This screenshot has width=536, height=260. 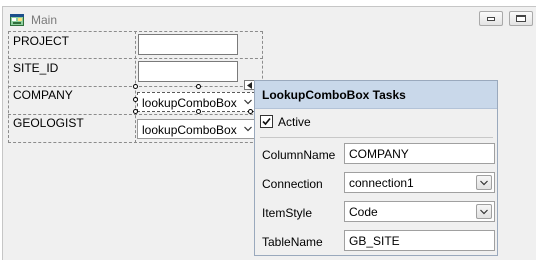 I want to click on item-style-label: ItemStyle, so click(x=287, y=213).